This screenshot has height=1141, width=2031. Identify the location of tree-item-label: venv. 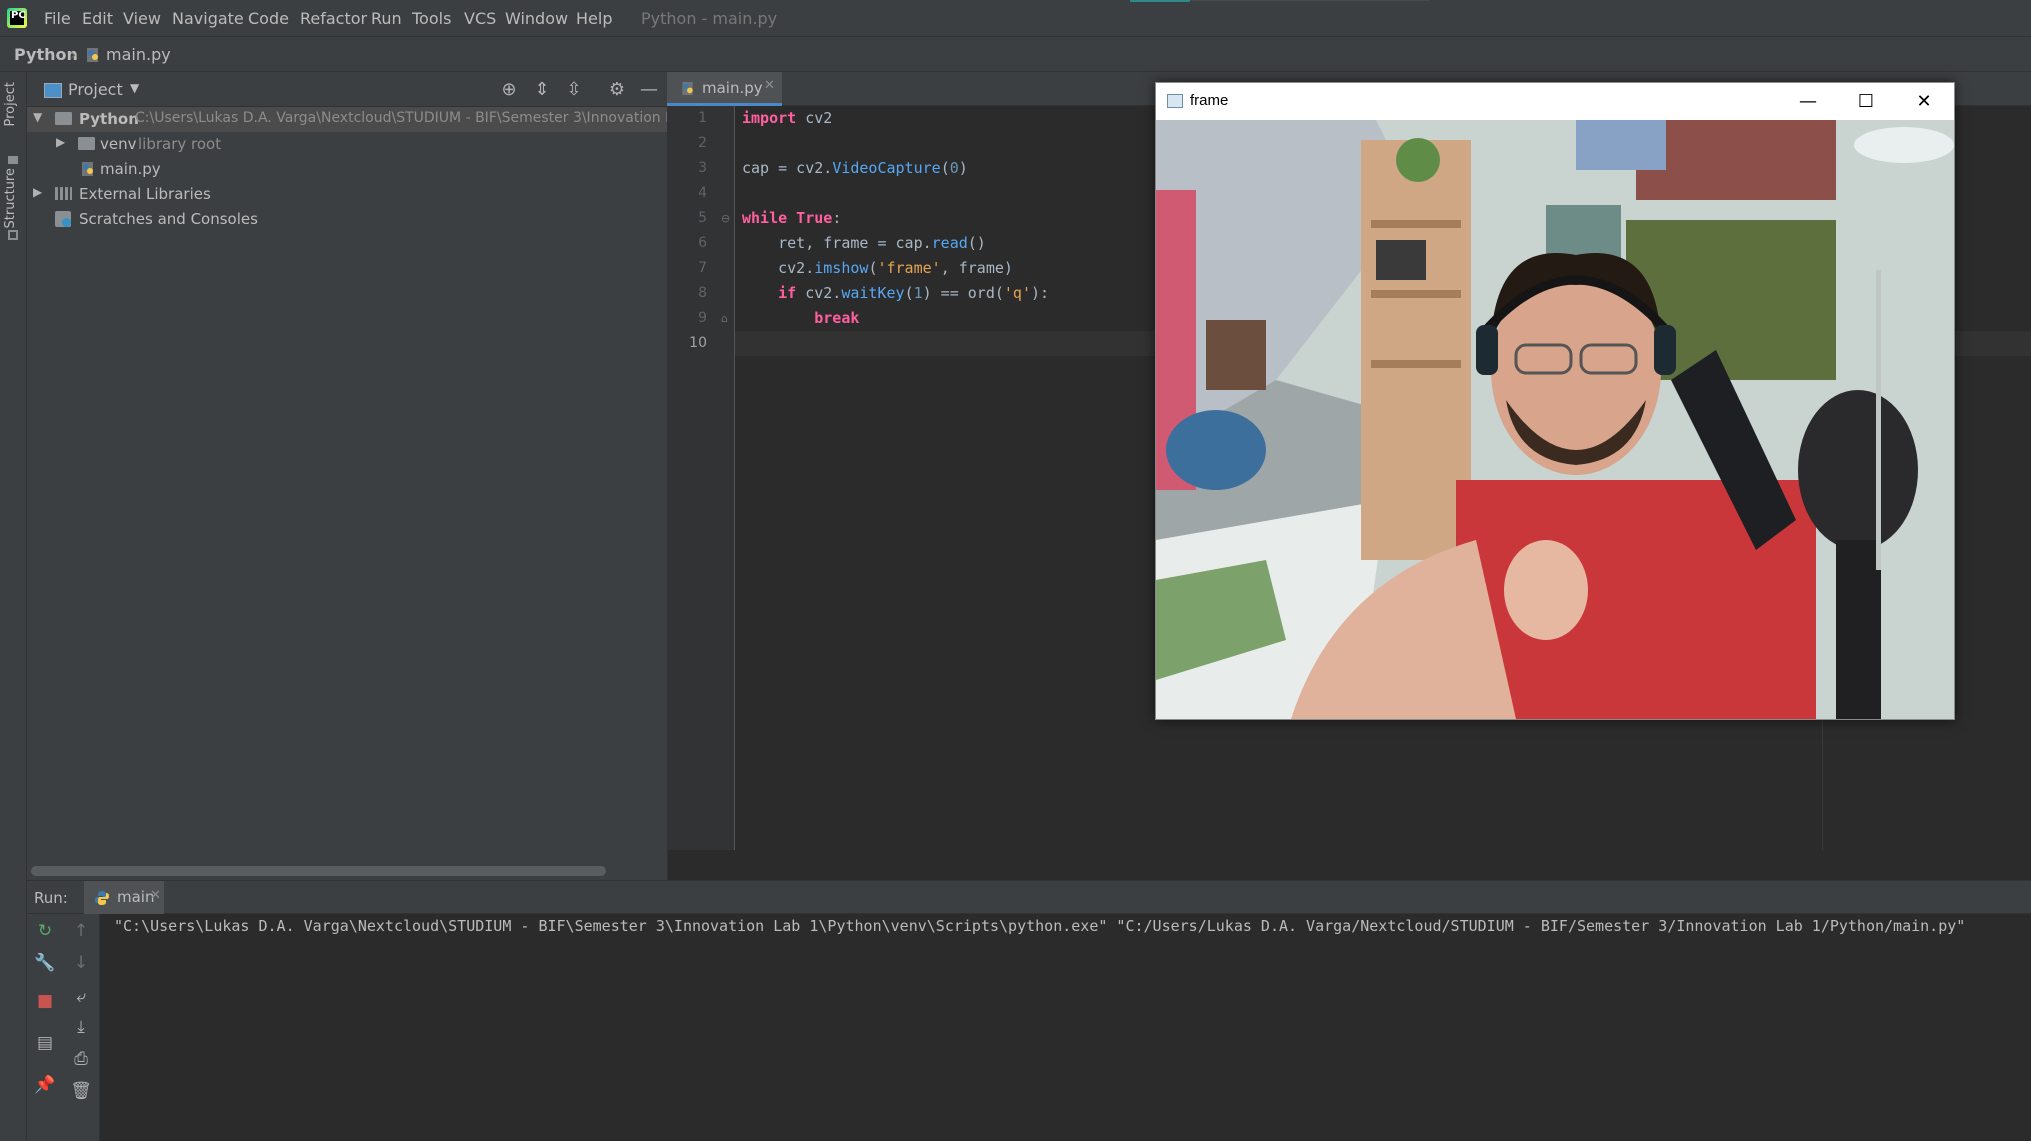
(118, 144).